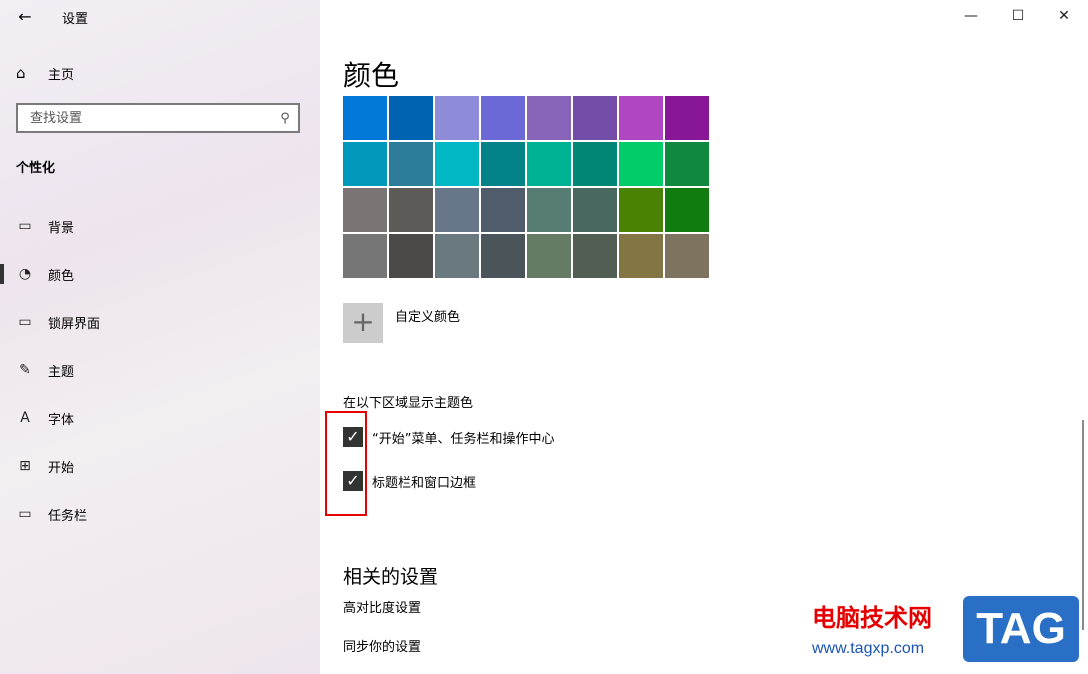 Image resolution: width=1088 pixels, height=674 pixels. Describe the element at coordinates (285, 118) in the screenshot. I see `search-icon: ⚲` at that location.